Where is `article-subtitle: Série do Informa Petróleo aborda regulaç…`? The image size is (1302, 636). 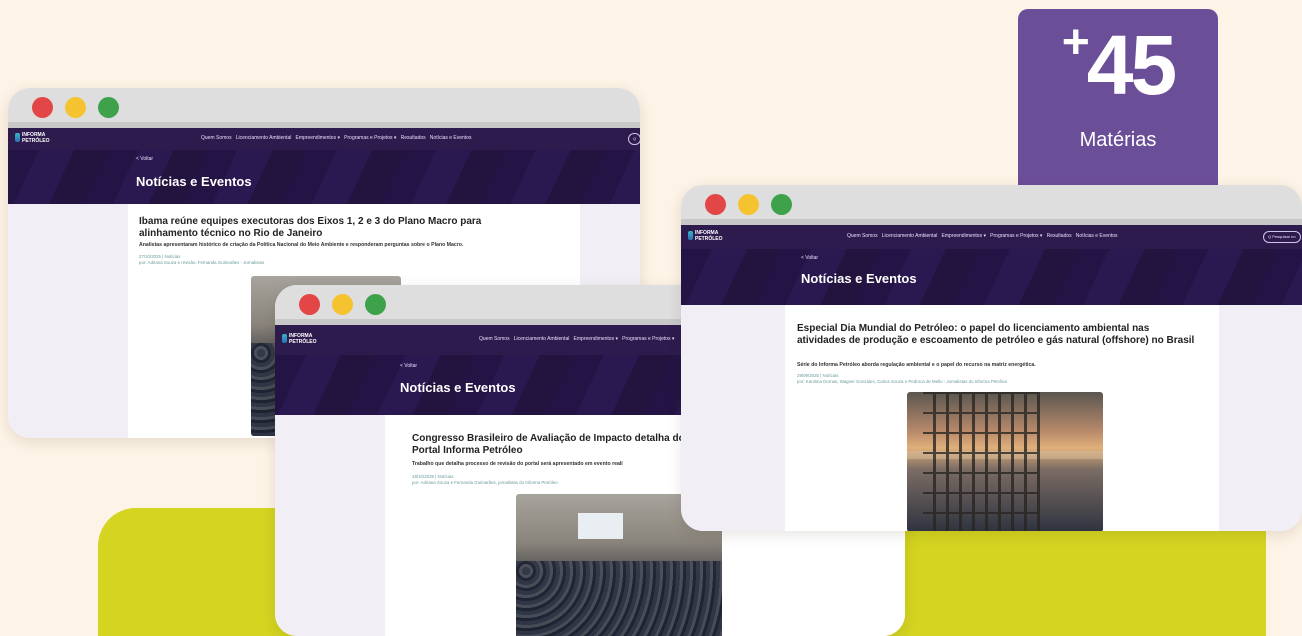
article-subtitle: Série do Informa Petróleo aborda regulaç… is located at coordinates (916, 365).